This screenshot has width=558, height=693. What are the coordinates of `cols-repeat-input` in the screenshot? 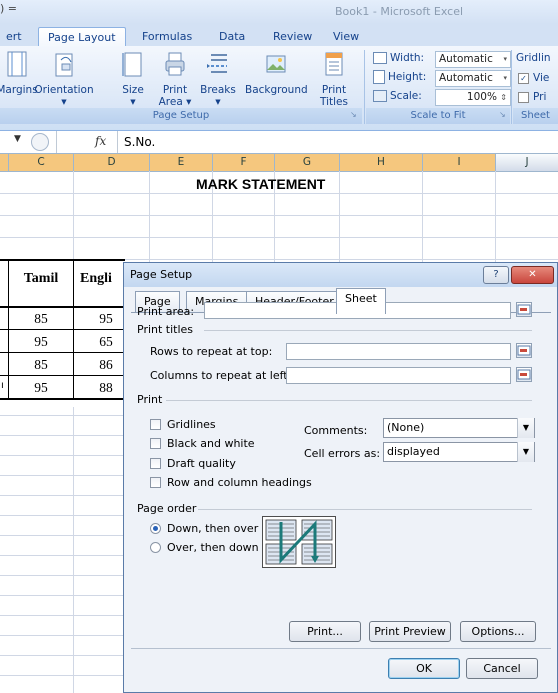 It's located at (398, 375).